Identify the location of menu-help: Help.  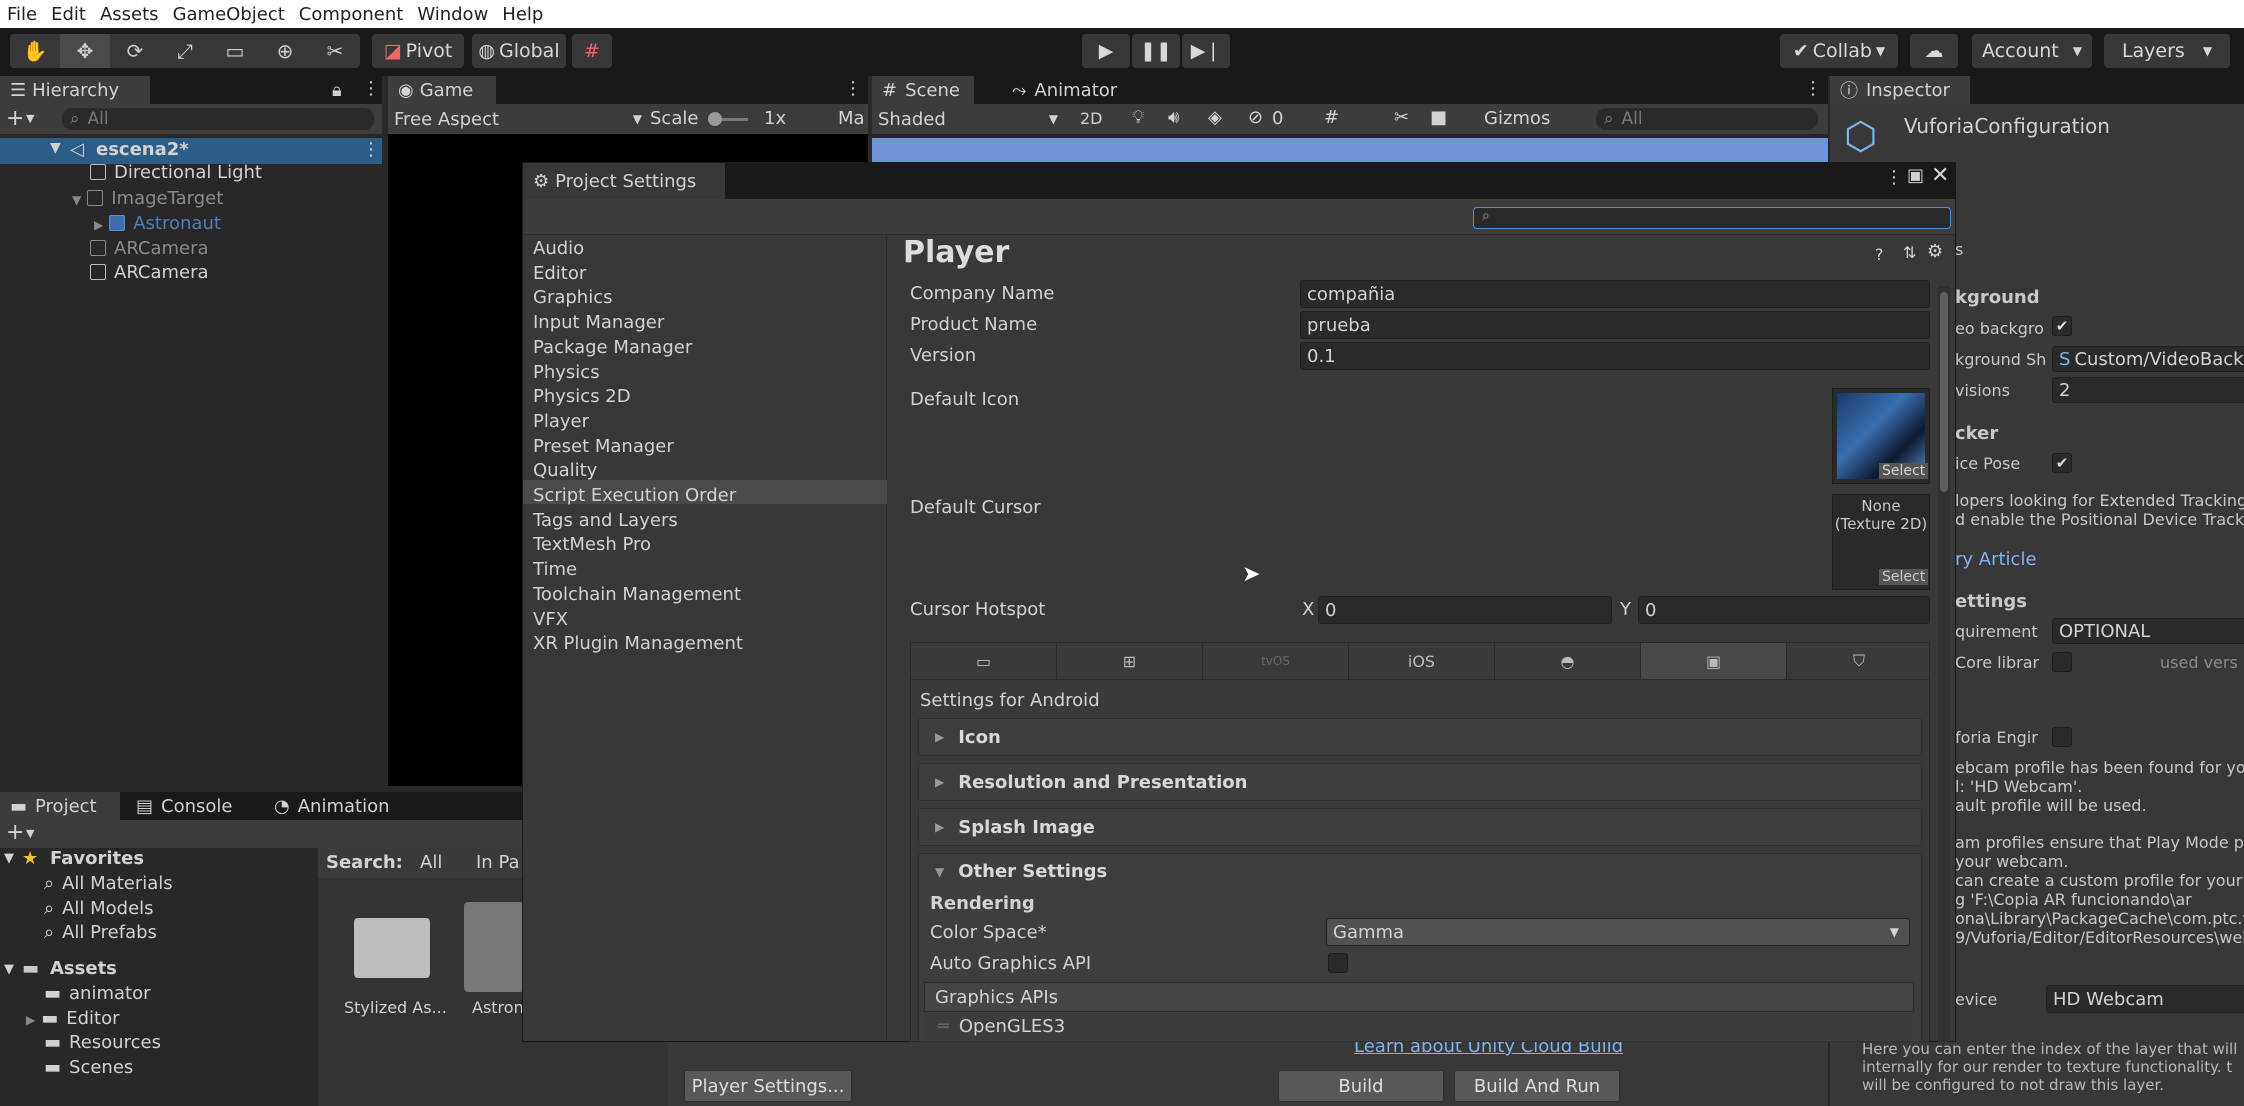
(522, 14).